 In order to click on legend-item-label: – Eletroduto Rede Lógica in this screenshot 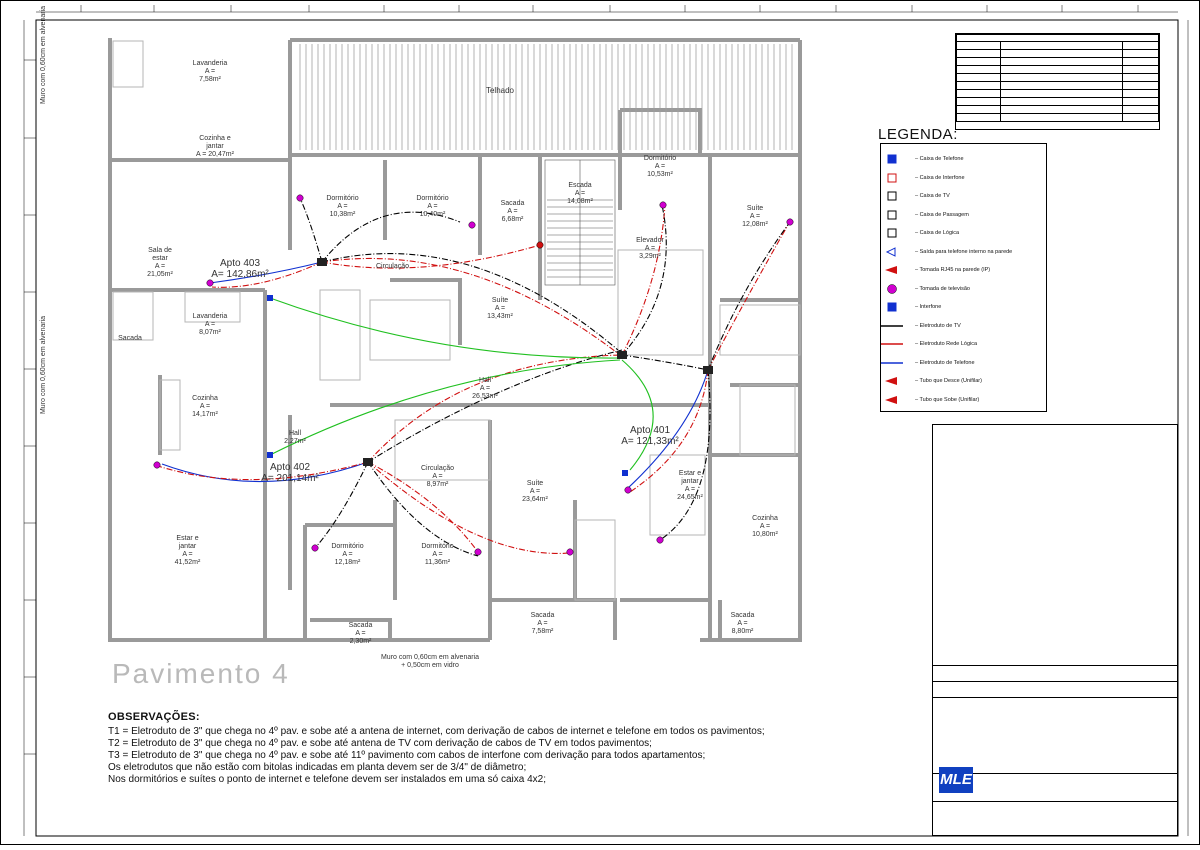, I will do `click(946, 344)`.